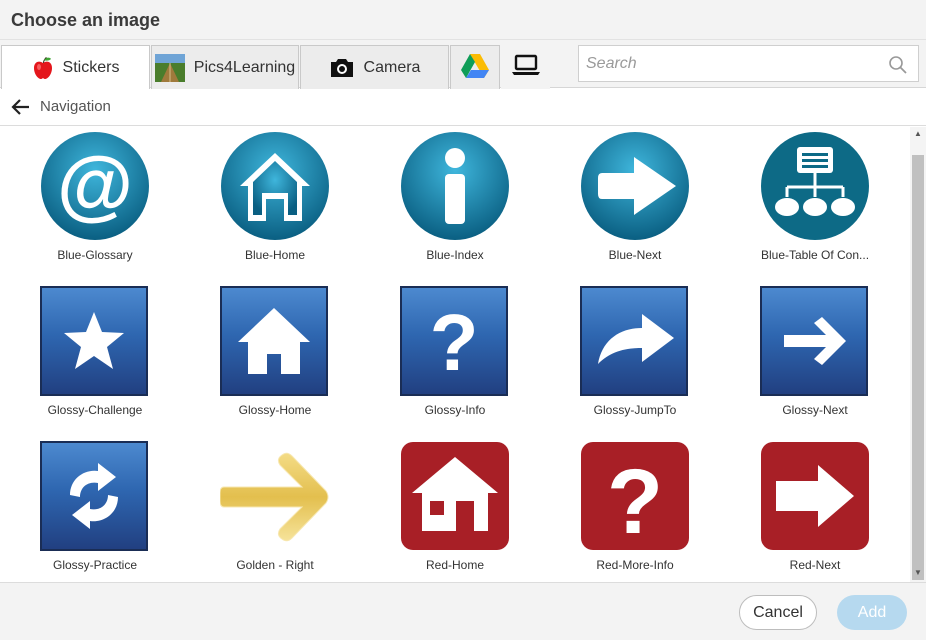 The height and width of the screenshot is (640, 926). I want to click on tile-label: Blue-Home, so click(275, 255).